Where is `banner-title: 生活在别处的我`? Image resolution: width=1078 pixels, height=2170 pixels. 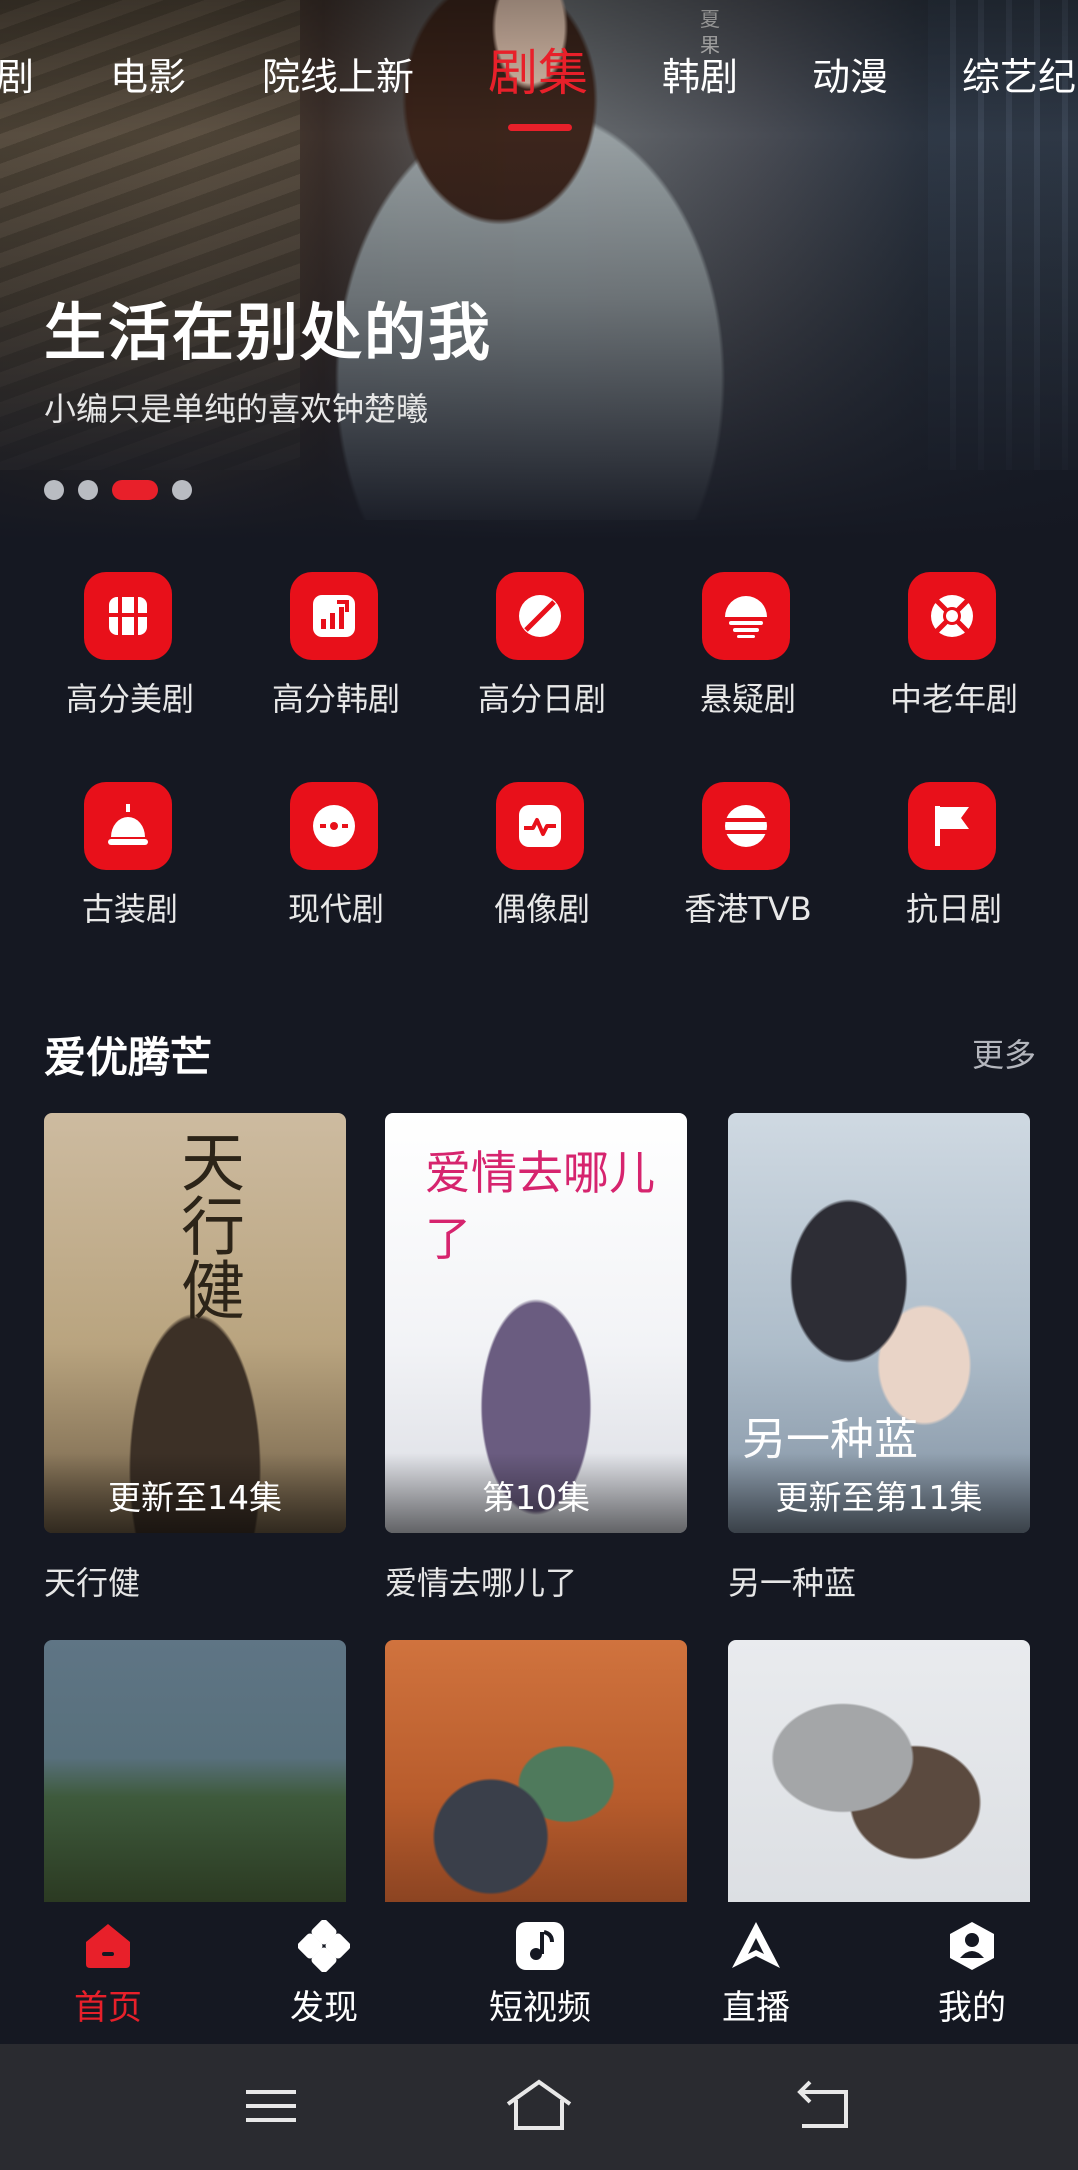 banner-title: 生活在别处的我 is located at coordinates (268, 332).